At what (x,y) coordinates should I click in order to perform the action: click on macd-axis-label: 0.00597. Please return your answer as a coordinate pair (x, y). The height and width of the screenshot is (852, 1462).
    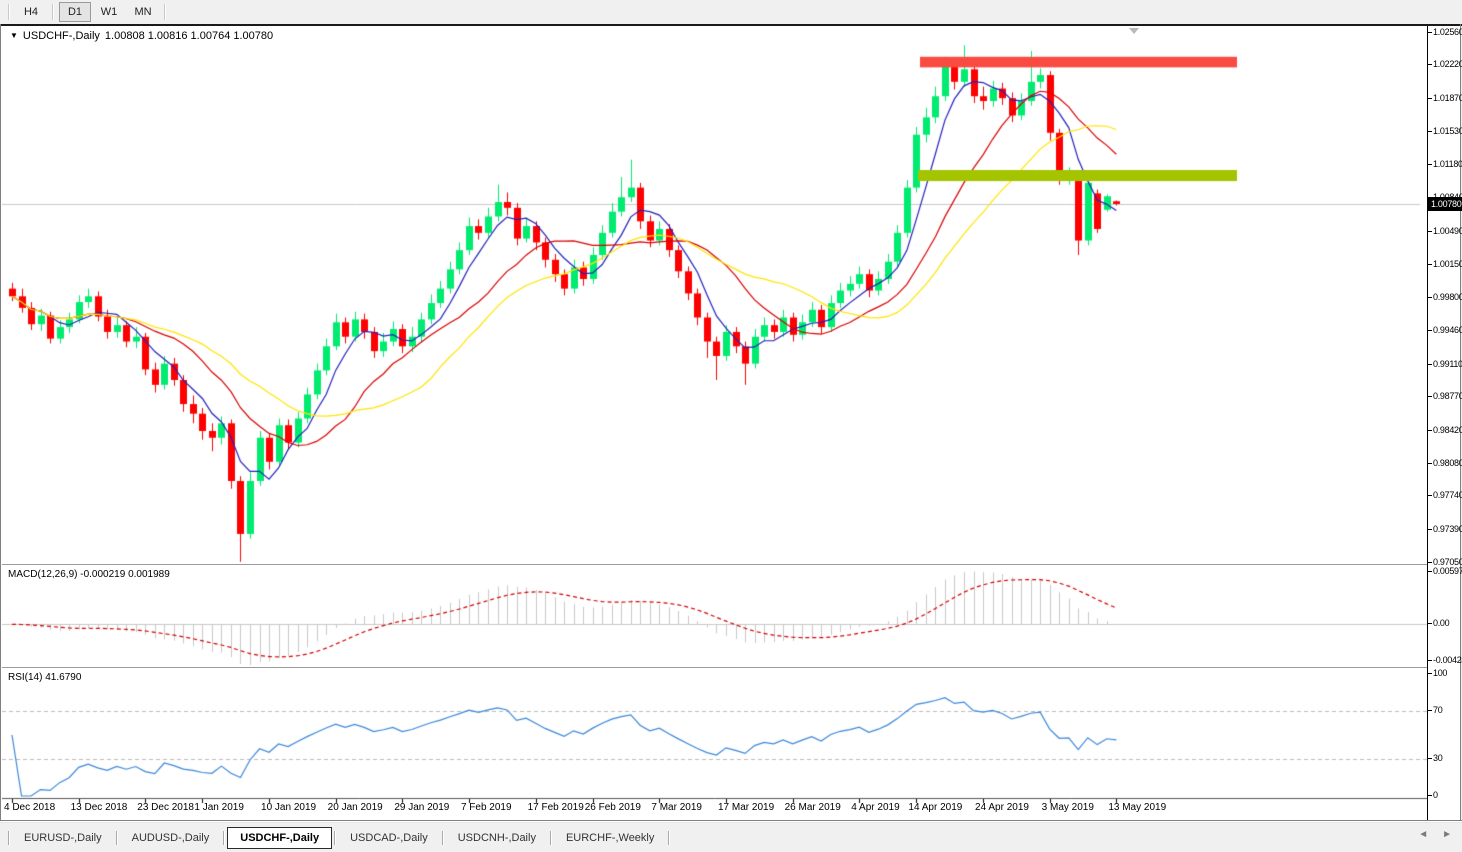
    Looking at the image, I should click on (1445, 571).